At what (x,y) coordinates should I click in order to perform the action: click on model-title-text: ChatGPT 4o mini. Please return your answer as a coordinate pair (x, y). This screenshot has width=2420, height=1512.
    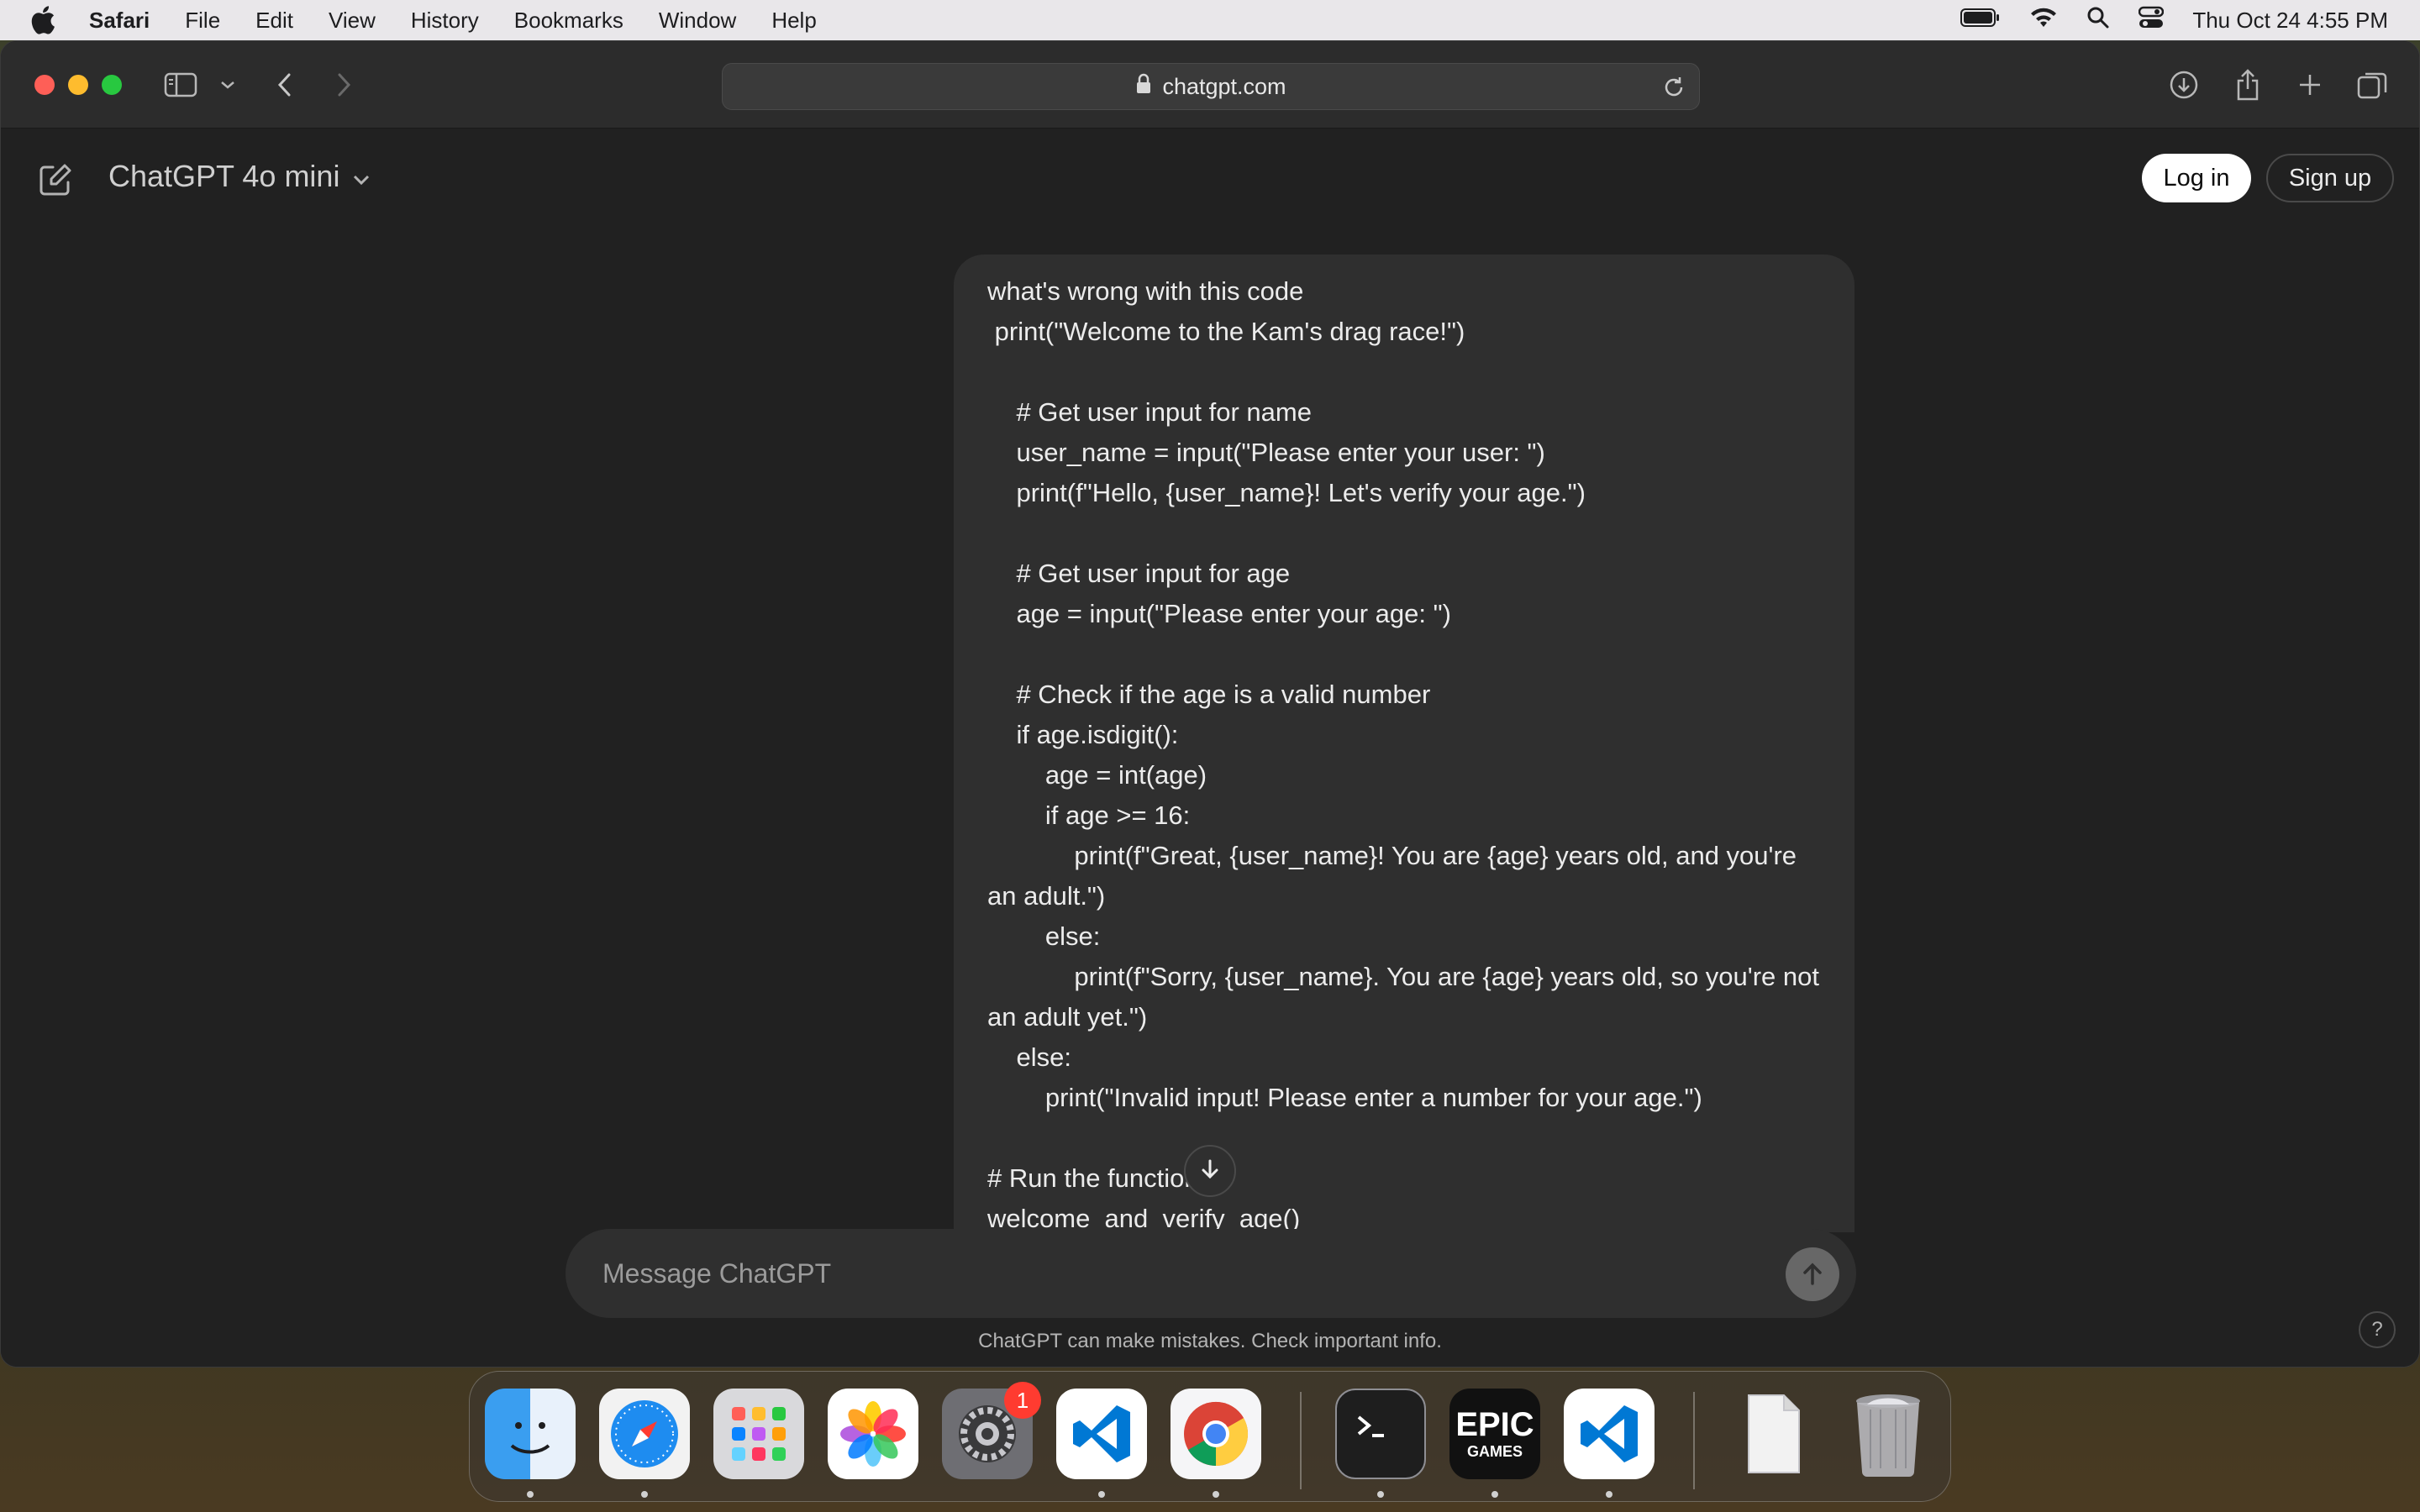
    Looking at the image, I should click on (224, 176).